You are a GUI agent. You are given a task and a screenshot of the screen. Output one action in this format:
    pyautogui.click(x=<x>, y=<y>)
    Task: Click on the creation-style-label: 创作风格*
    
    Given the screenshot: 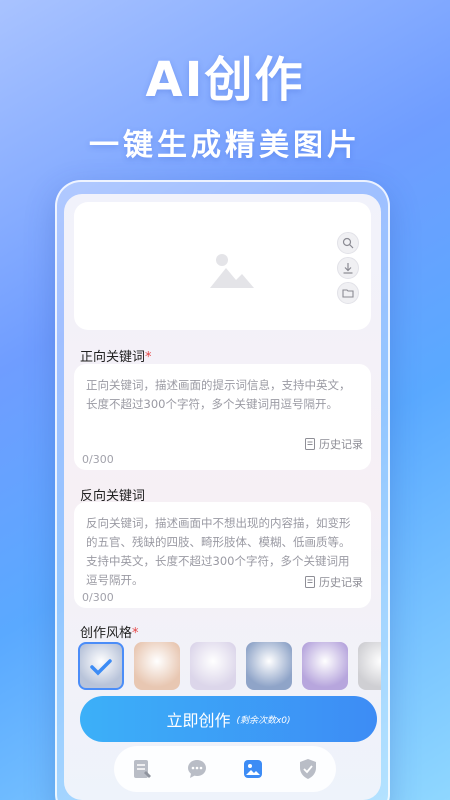 What is the action you would take?
    pyautogui.click(x=109, y=631)
    